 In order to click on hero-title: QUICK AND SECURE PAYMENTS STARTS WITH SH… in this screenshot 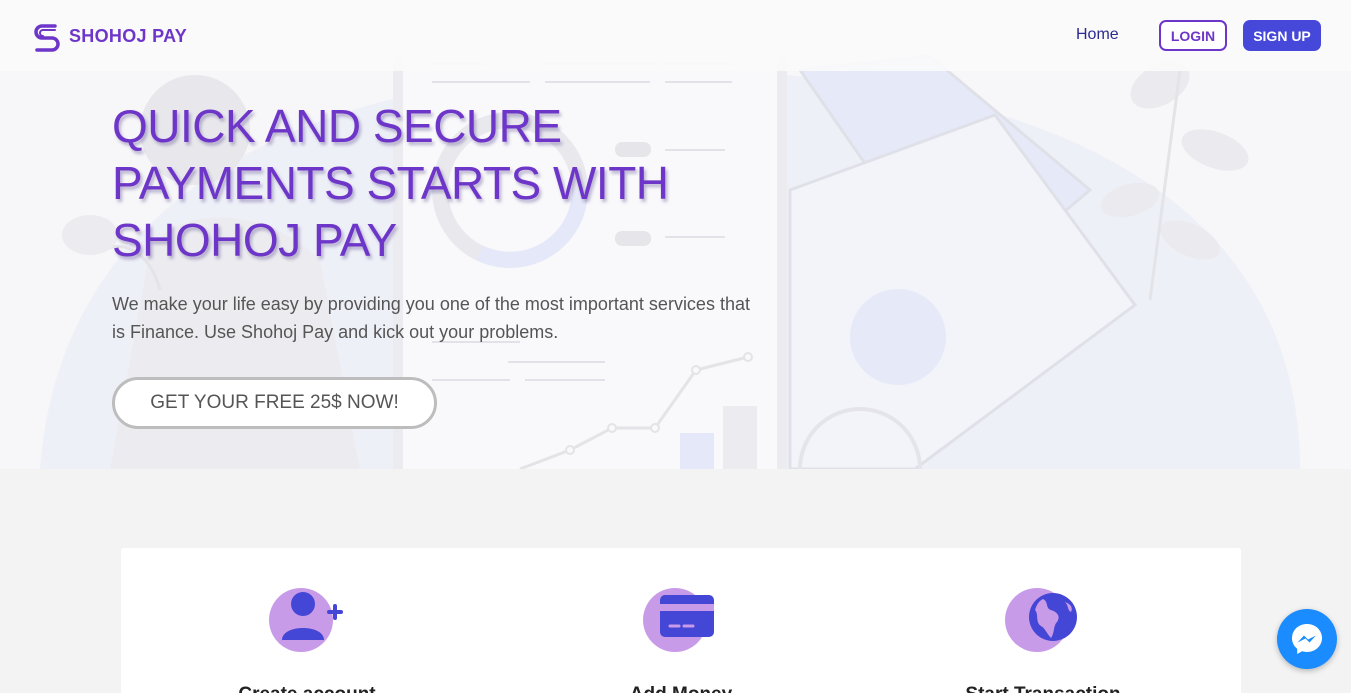, I will do `click(390, 183)`.